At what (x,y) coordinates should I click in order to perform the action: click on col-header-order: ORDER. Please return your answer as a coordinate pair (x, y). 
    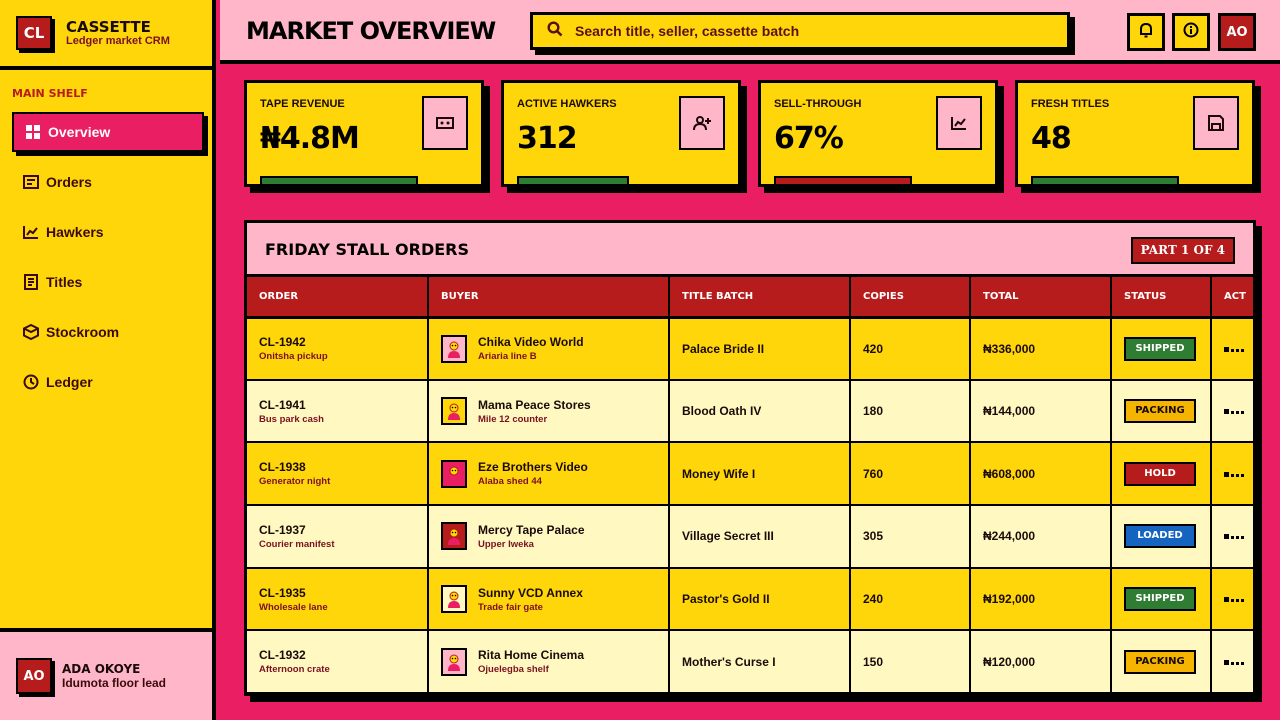
    Looking at the image, I should click on (338, 298).